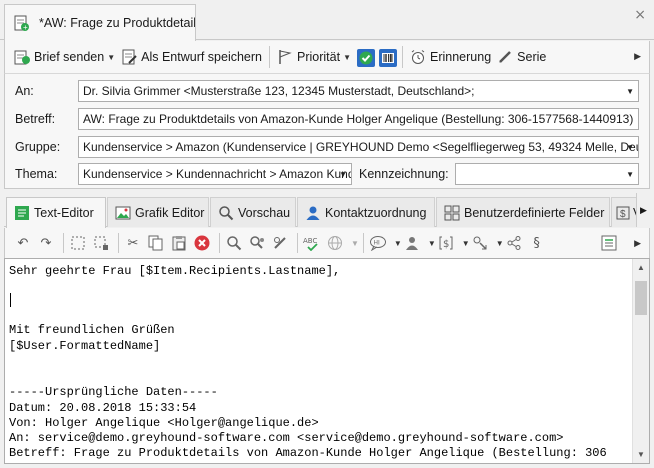 This screenshot has width=654, height=468. I want to click on body-line: Datum: 20.08.2018 15:33:54, so click(103, 408).